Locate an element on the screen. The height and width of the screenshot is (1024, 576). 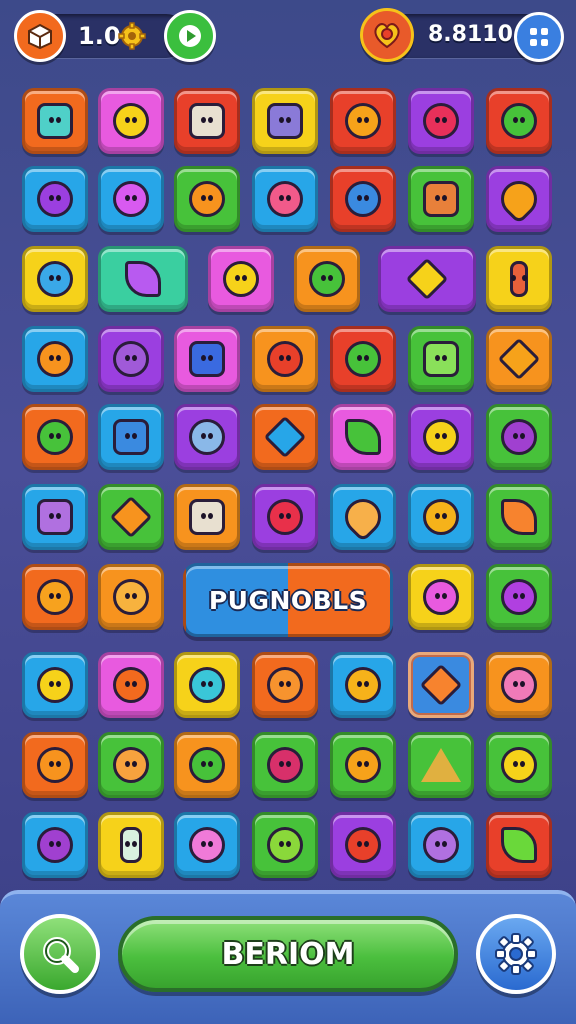
box-icon is located at coordinates (40, 36).